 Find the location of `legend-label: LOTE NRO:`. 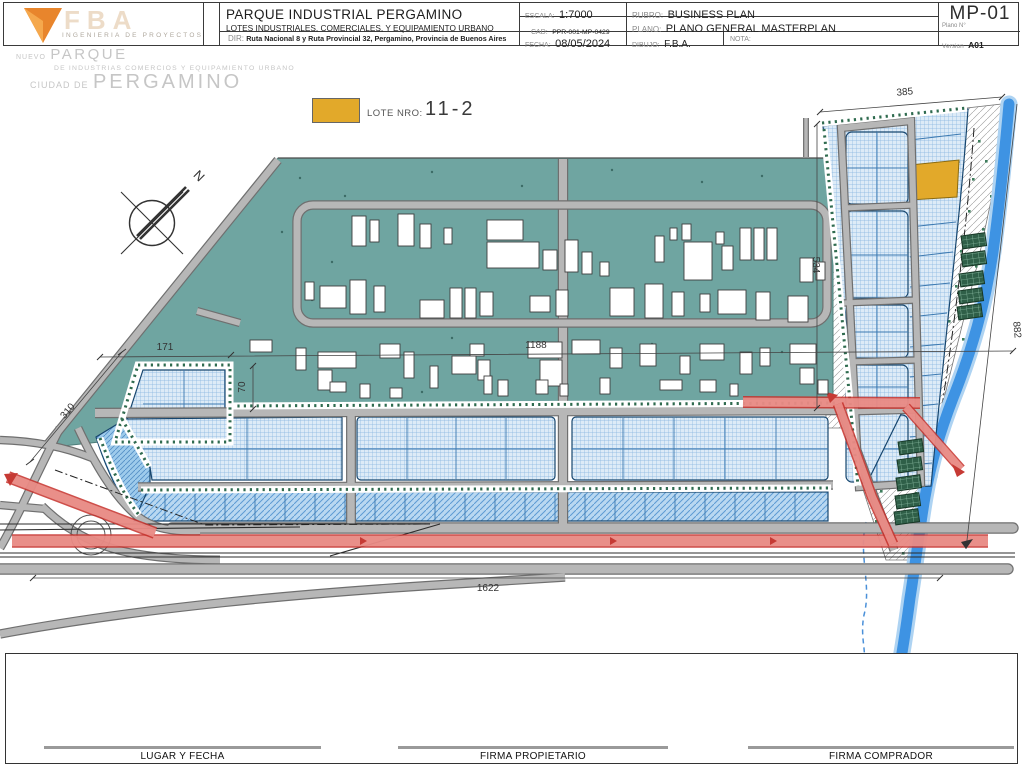

legend-label: LOTE NRO: is located at coordinates (395, 113).